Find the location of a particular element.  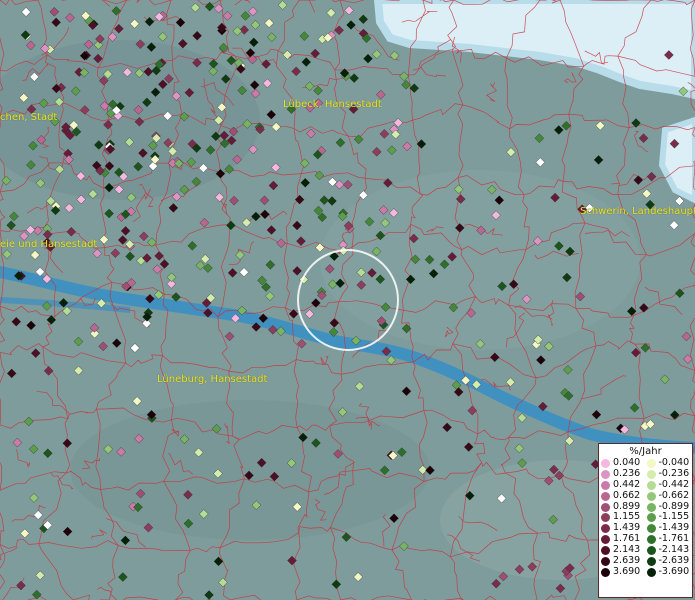

city-label-lueneburg: Lüneburg, Hansestadt is located at coordinates (212, 379).